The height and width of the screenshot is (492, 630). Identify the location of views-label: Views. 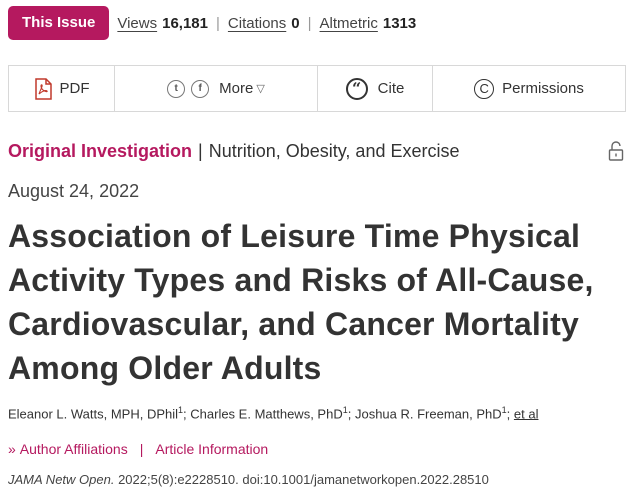
(137, 23).